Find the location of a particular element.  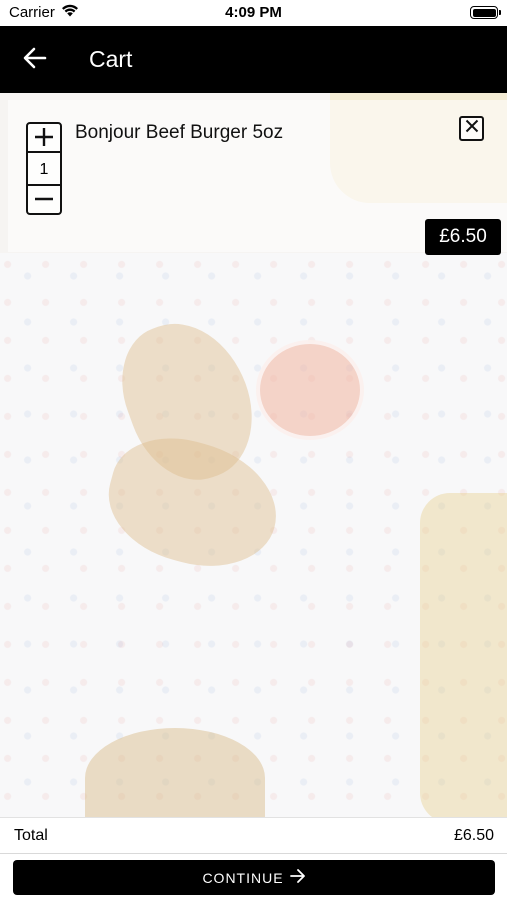

increment-button is located at coordinates (44, 138).